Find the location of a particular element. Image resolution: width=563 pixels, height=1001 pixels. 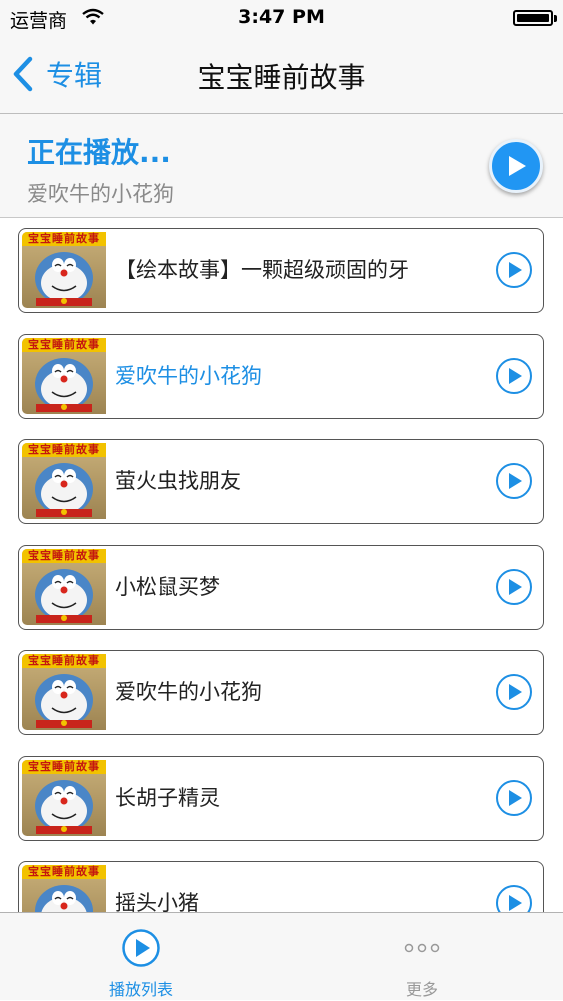

tab-more-label: 更多 is located at coordinates (421, 989).